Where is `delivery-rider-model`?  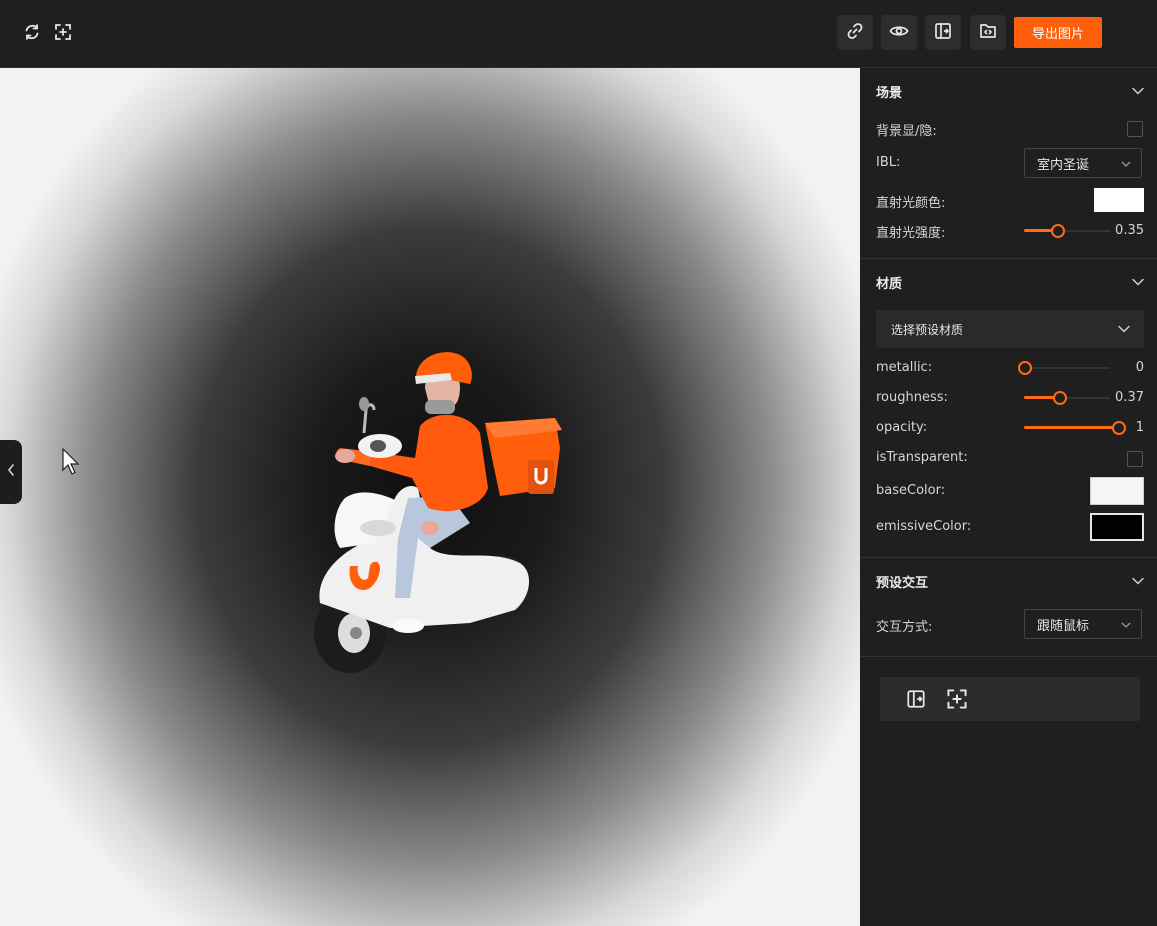 delivery-rider-model is located at coordinates (435, 515).